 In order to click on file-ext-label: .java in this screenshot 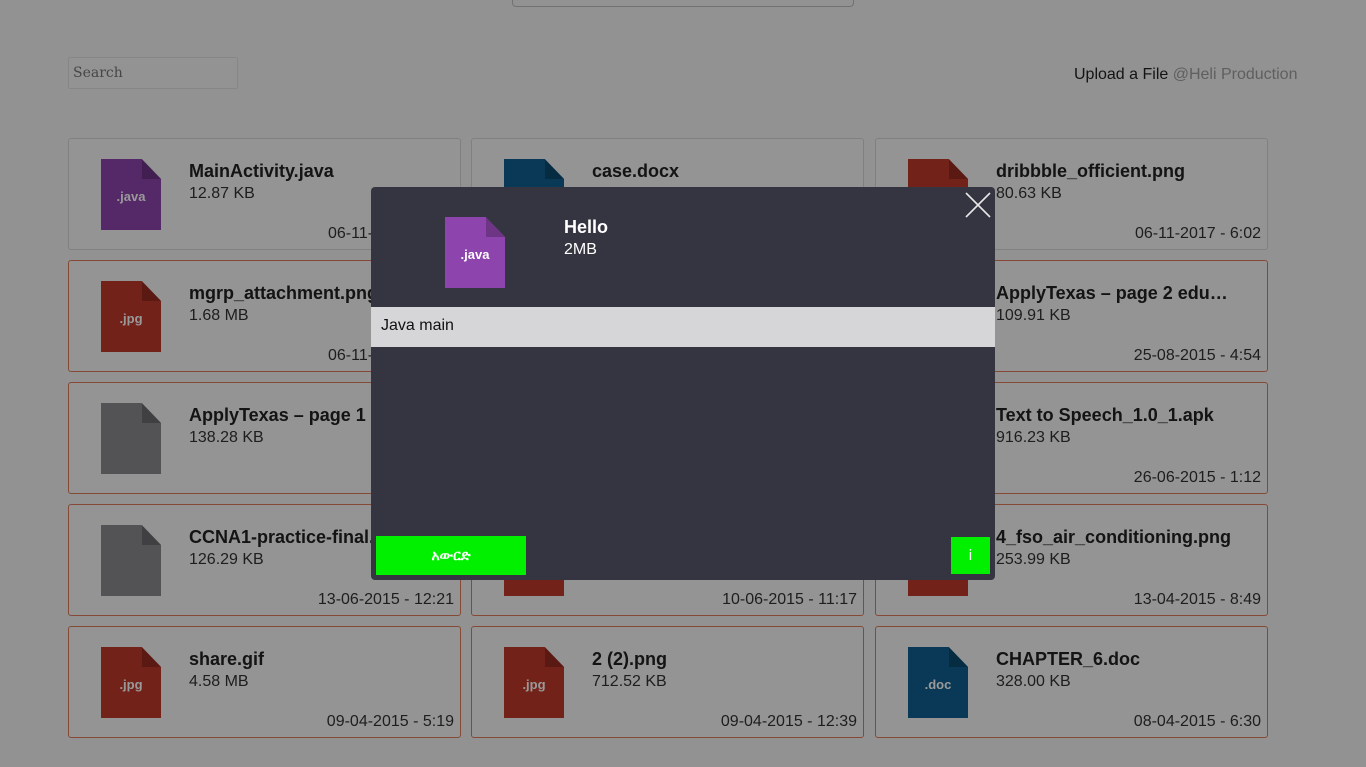, I will do `click(475, 254)`.